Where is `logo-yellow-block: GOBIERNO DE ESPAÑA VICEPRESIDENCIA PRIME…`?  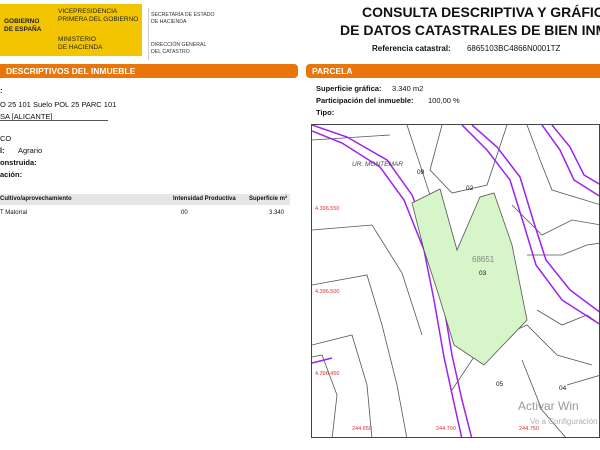 logo-yellow-block: GOBIERNO DE ESPAÑA VICEPRESIDENCIA PRIME… is located at coordinates (71, 30).